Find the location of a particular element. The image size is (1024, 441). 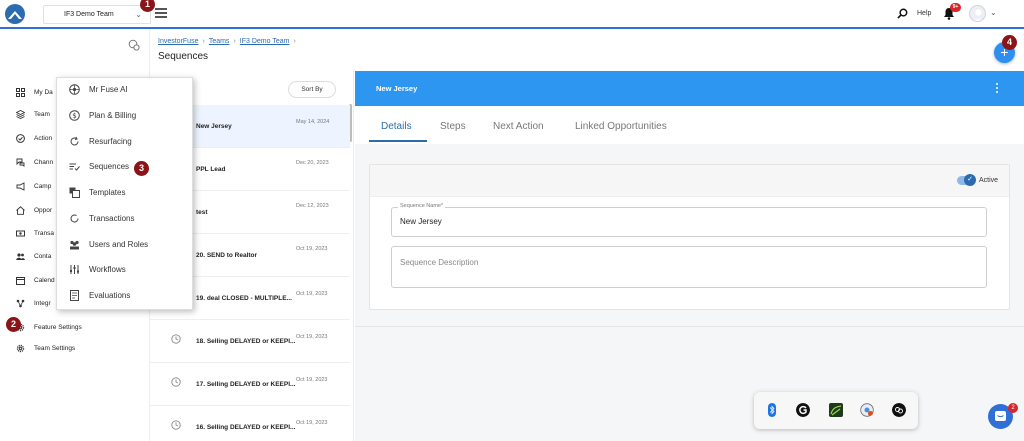

help-link: Help is located at coordinates (924, 13).